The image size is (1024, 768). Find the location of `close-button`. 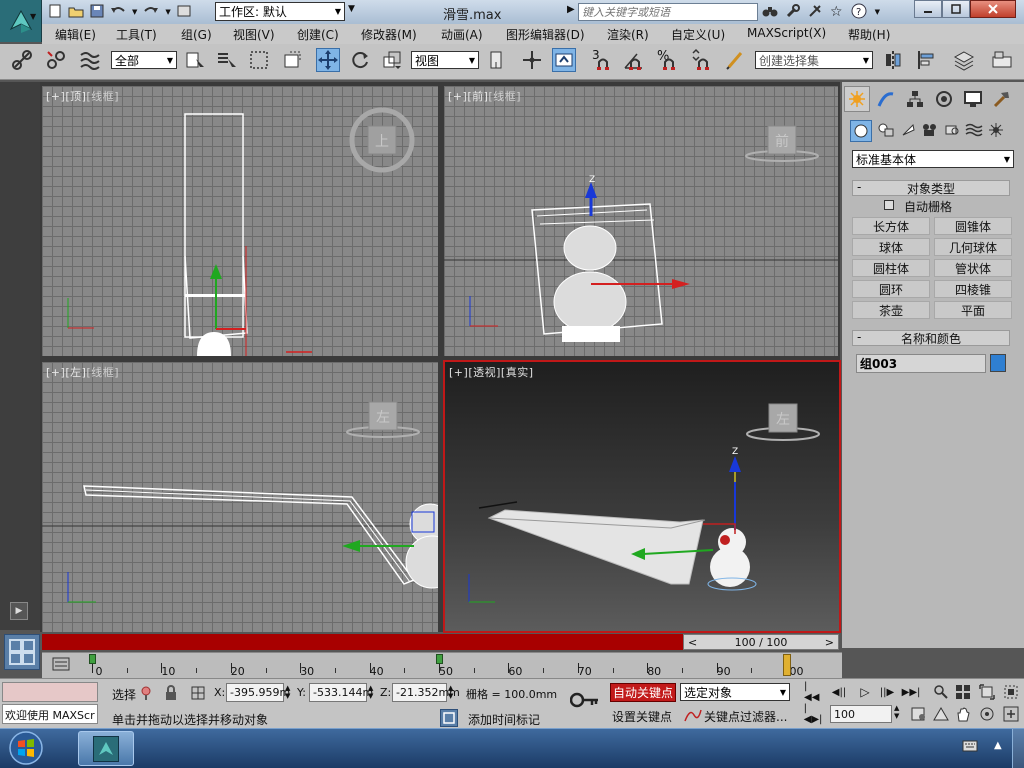

close-button is located at coordinates (993, 9).